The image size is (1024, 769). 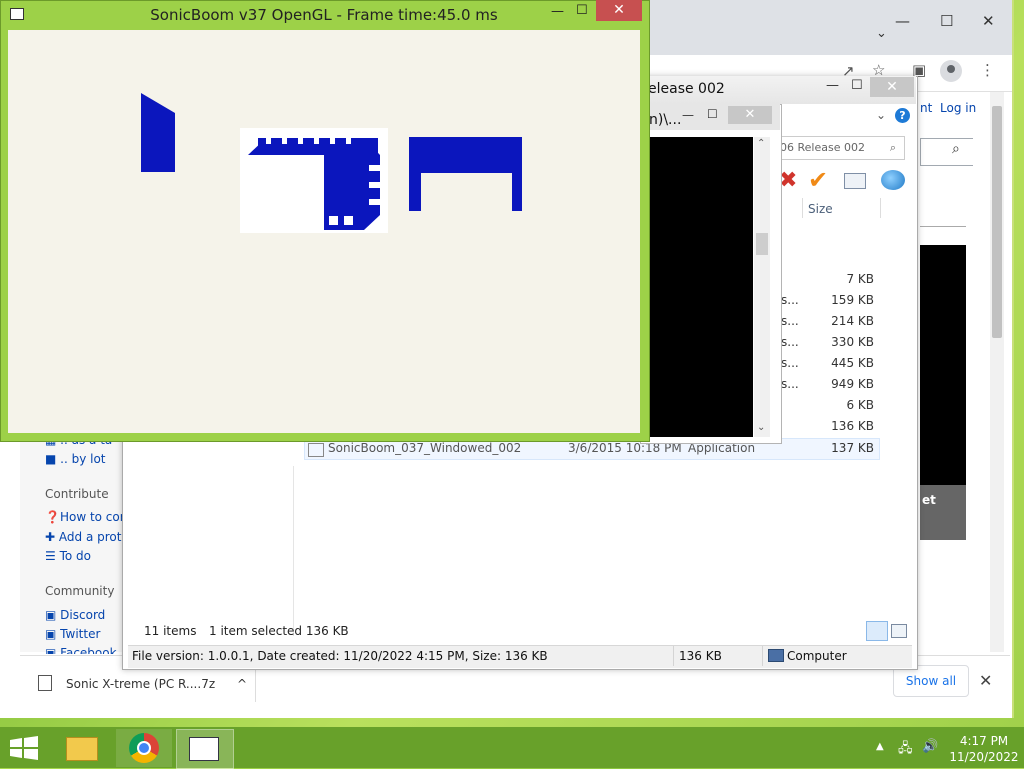 I want to click on column-header-size: Size, so click(x=820, y=209).